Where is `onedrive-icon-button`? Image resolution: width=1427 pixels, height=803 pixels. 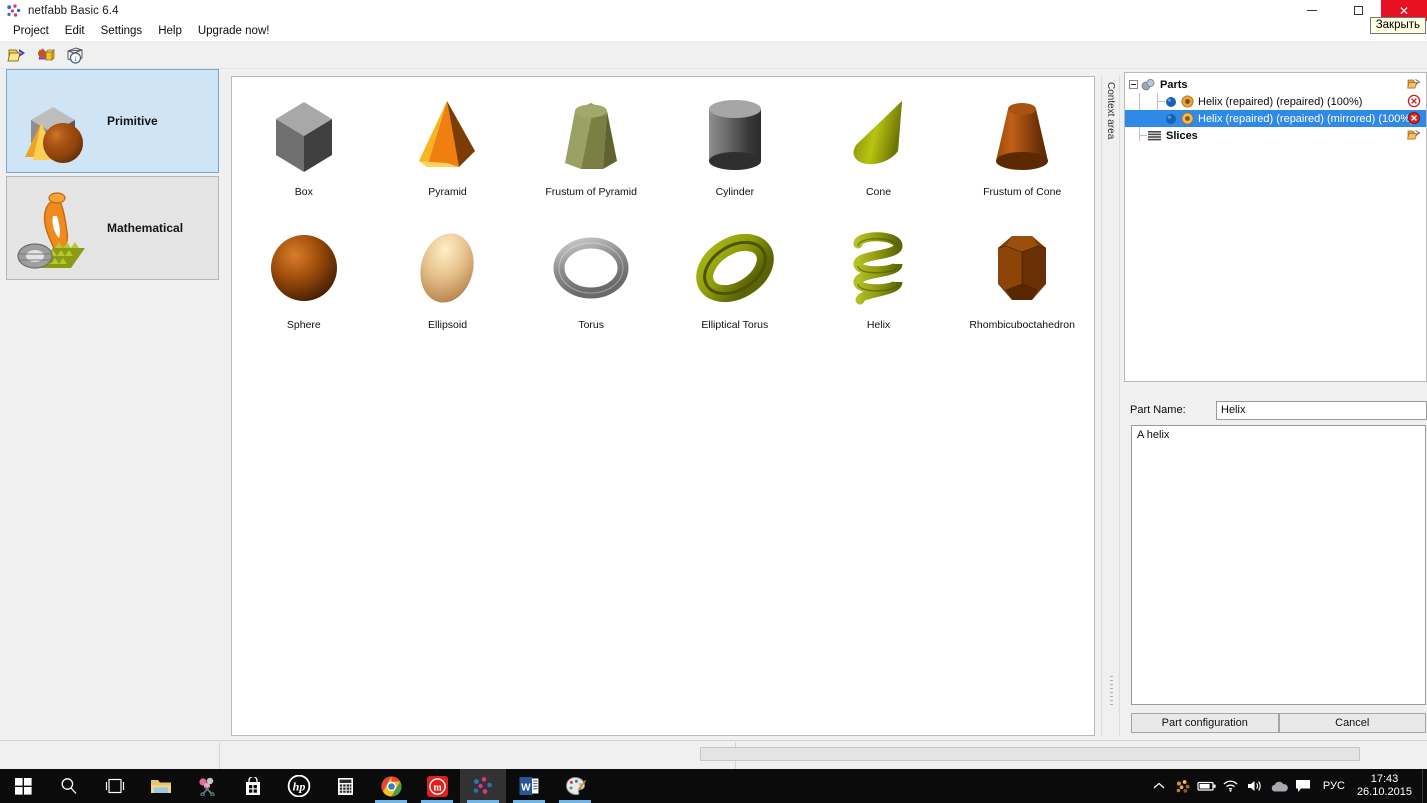
onedrive-icon-button is located at coordinates (1279, 786).